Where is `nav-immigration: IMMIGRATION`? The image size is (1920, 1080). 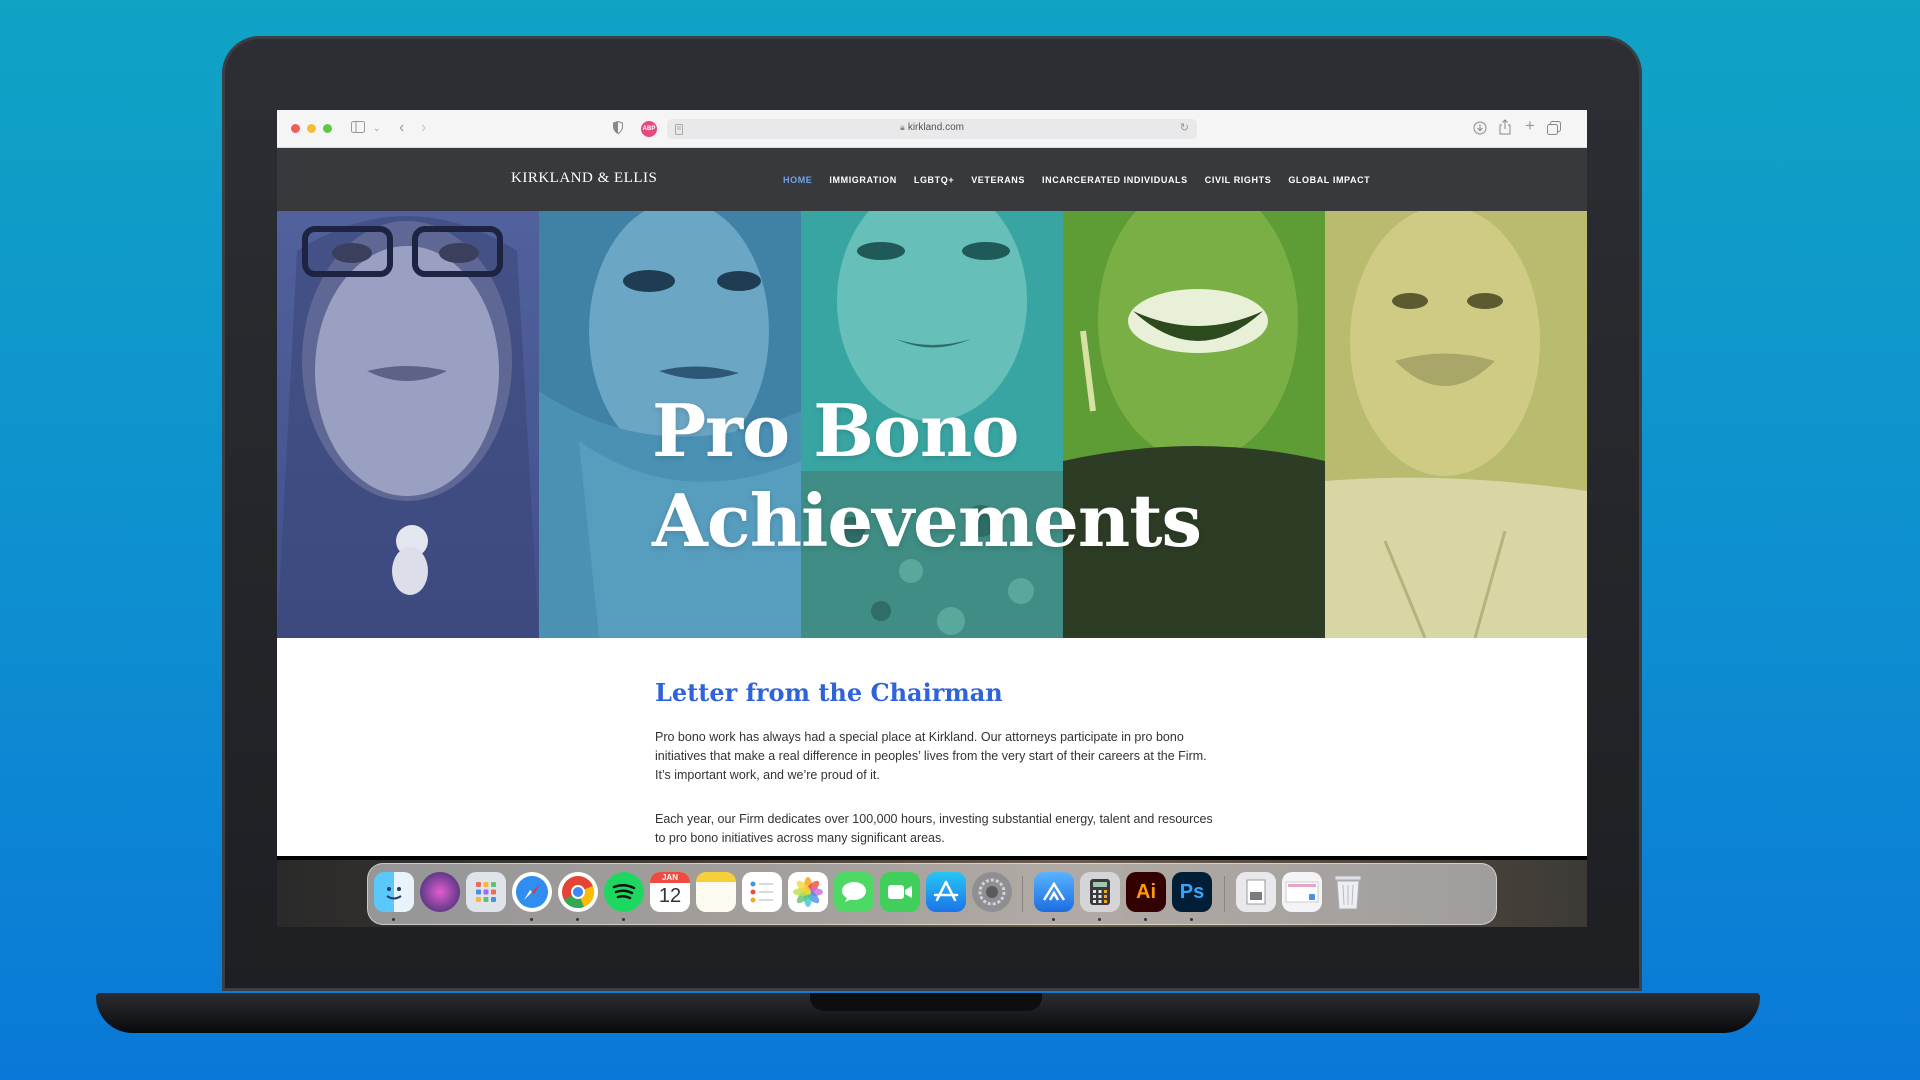 nav-immigration: IMMIGRATION is located at coordinates (862, 180).